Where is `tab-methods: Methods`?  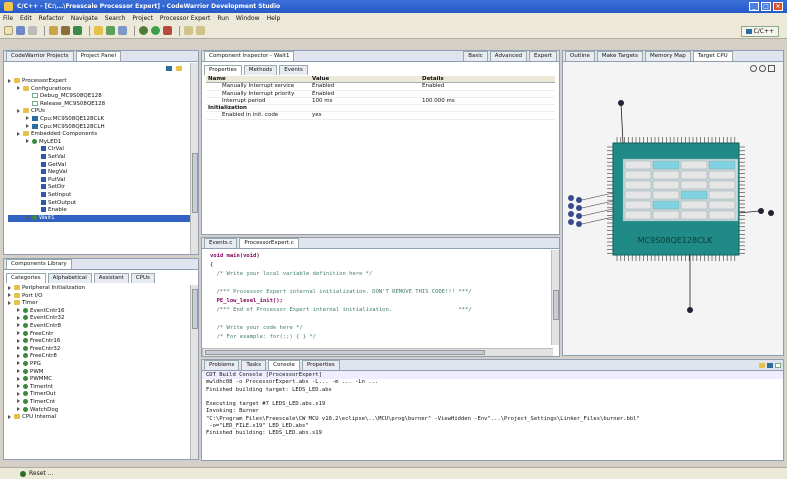 tab-methods: Methods is located at coordinates (260, 69).